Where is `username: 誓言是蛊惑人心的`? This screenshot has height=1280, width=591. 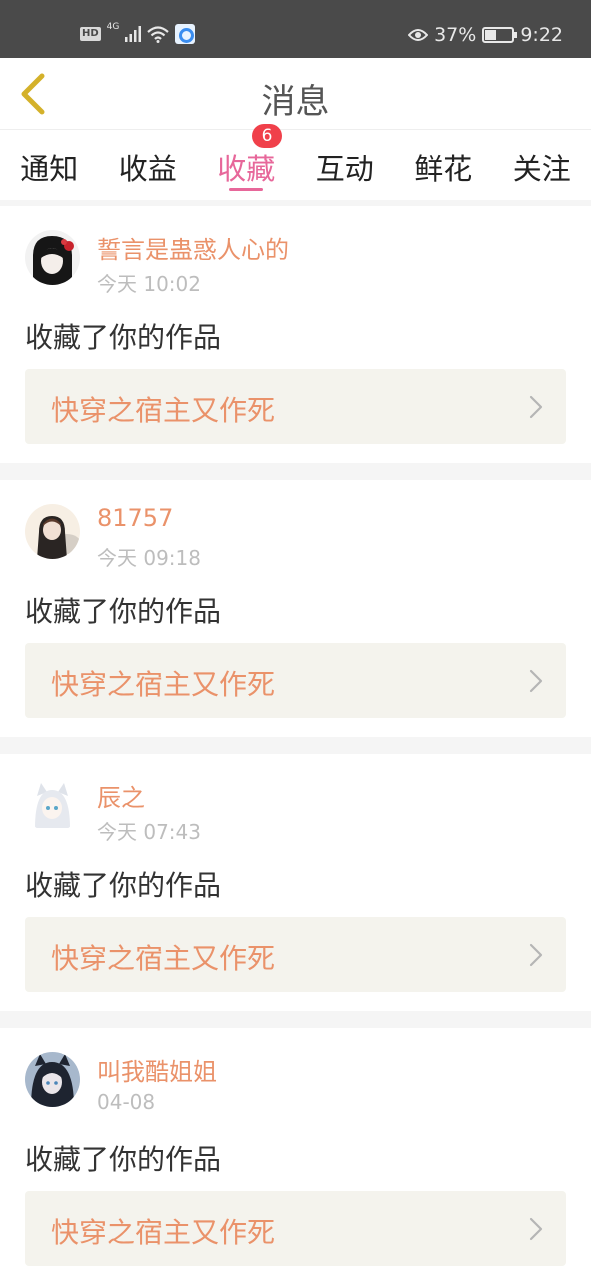
username: 誓言是蛊惑人心的 is located at coordinates (193, 247).